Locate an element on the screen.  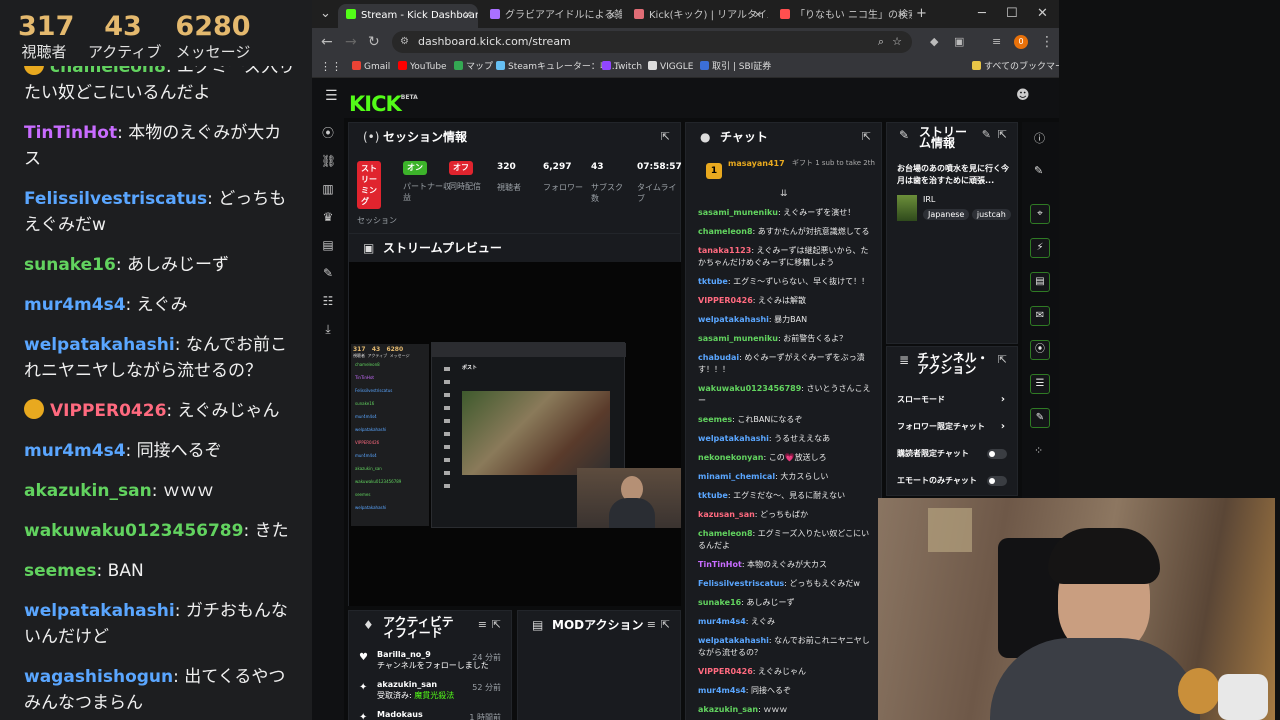
chat-message: sasami_muneniku: えぐみーずを演せ！ is located at coordinates (783, 213).